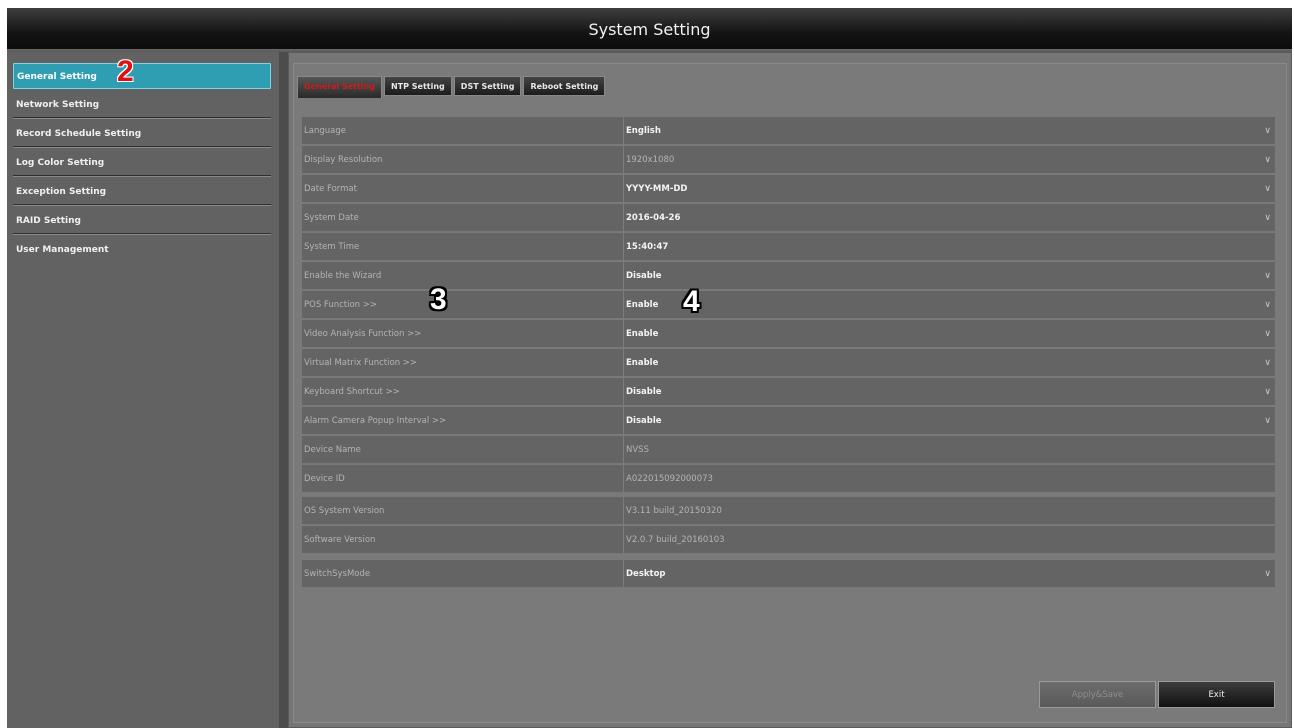 Image resolution: width=1294 pixels, height=728 pixels. What do you see at coordinates (142, 105) in the screenshot?
I see `sidebar-item-network-setting: Network Setting` at bounding box center [142, 105].